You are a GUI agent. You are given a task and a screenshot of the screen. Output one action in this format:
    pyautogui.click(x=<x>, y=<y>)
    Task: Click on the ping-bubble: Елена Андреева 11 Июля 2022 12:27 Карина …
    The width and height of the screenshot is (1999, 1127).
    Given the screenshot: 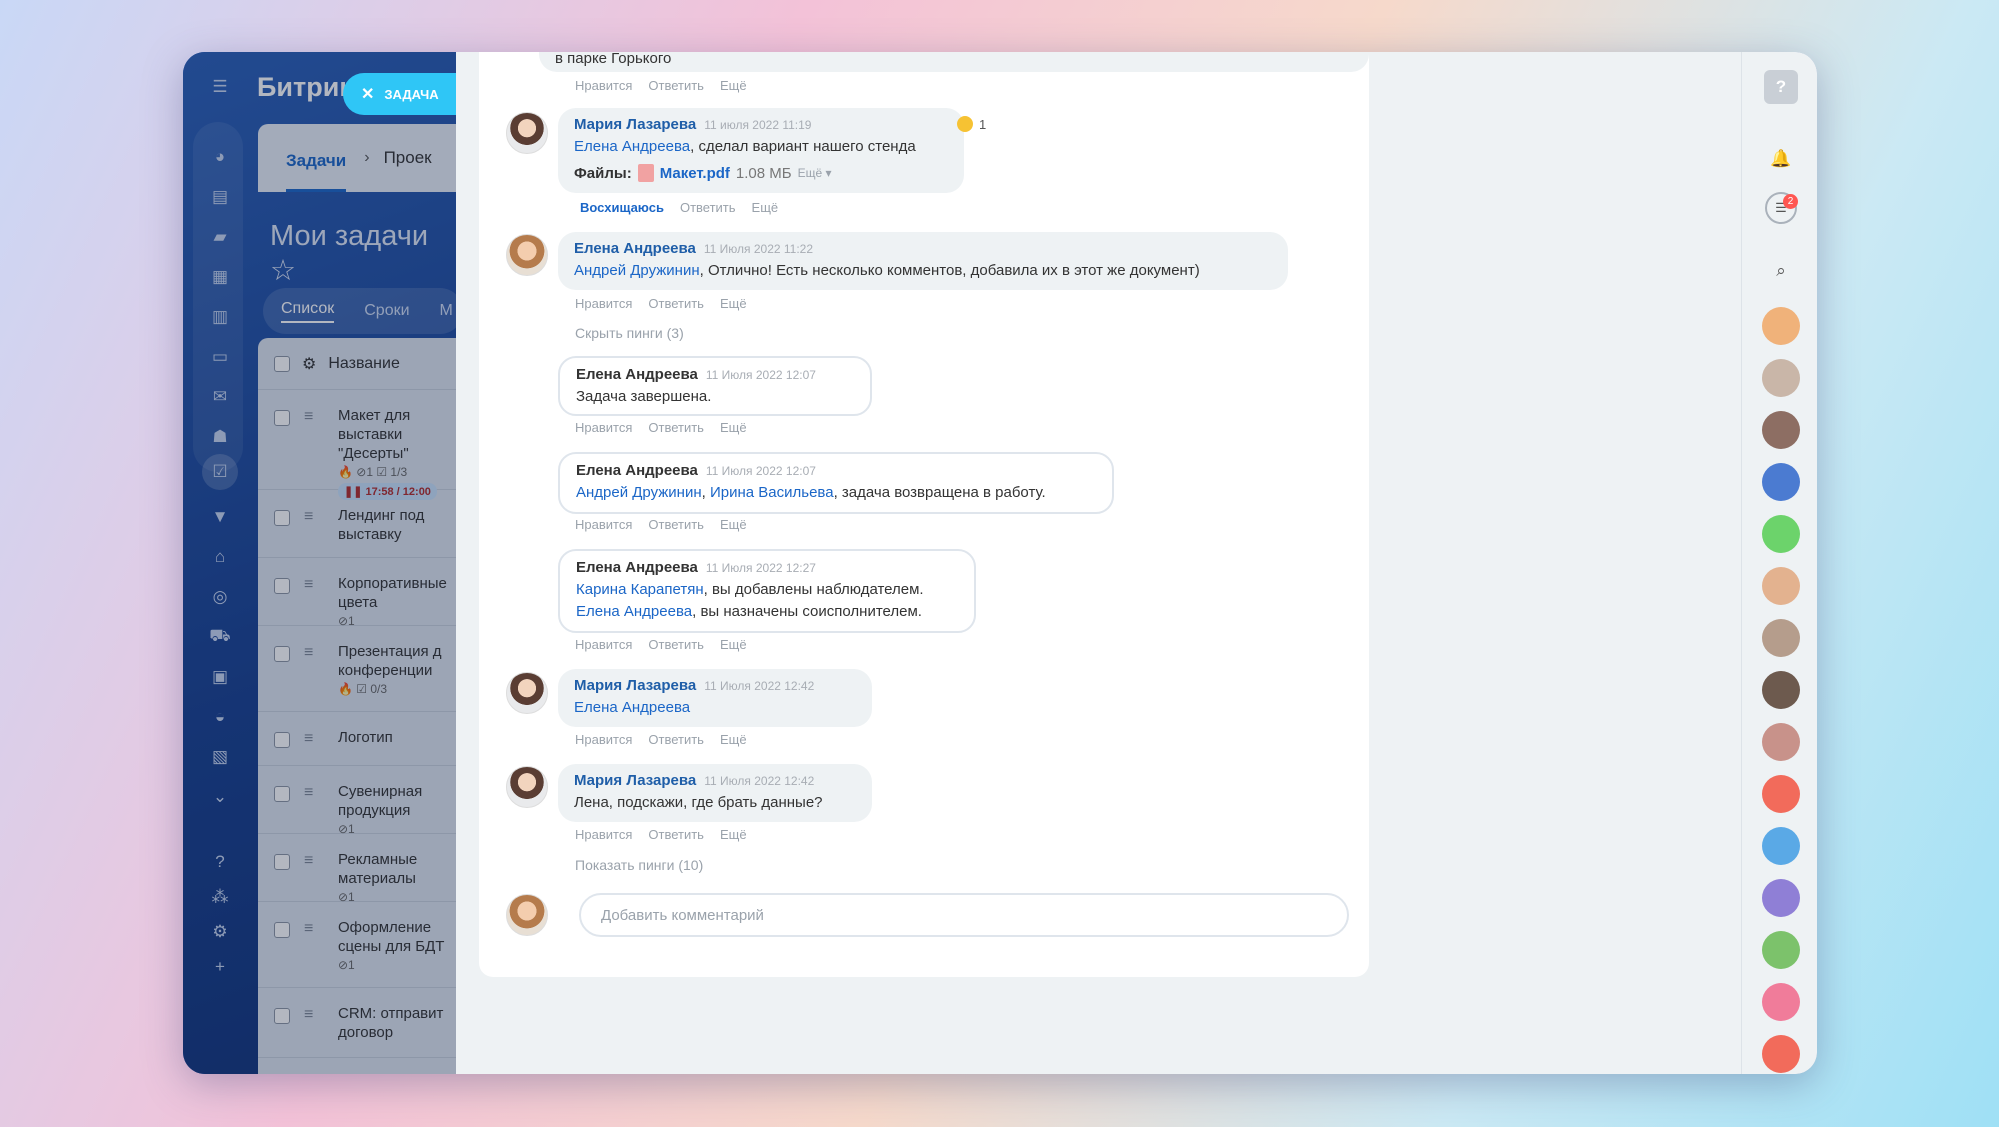 What is the action you would take?
    pyautogui.click(x=767, y=591)
    